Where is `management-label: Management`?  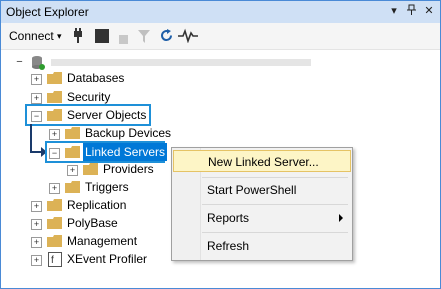
management-label: Management is located at coordinates (102, 241).